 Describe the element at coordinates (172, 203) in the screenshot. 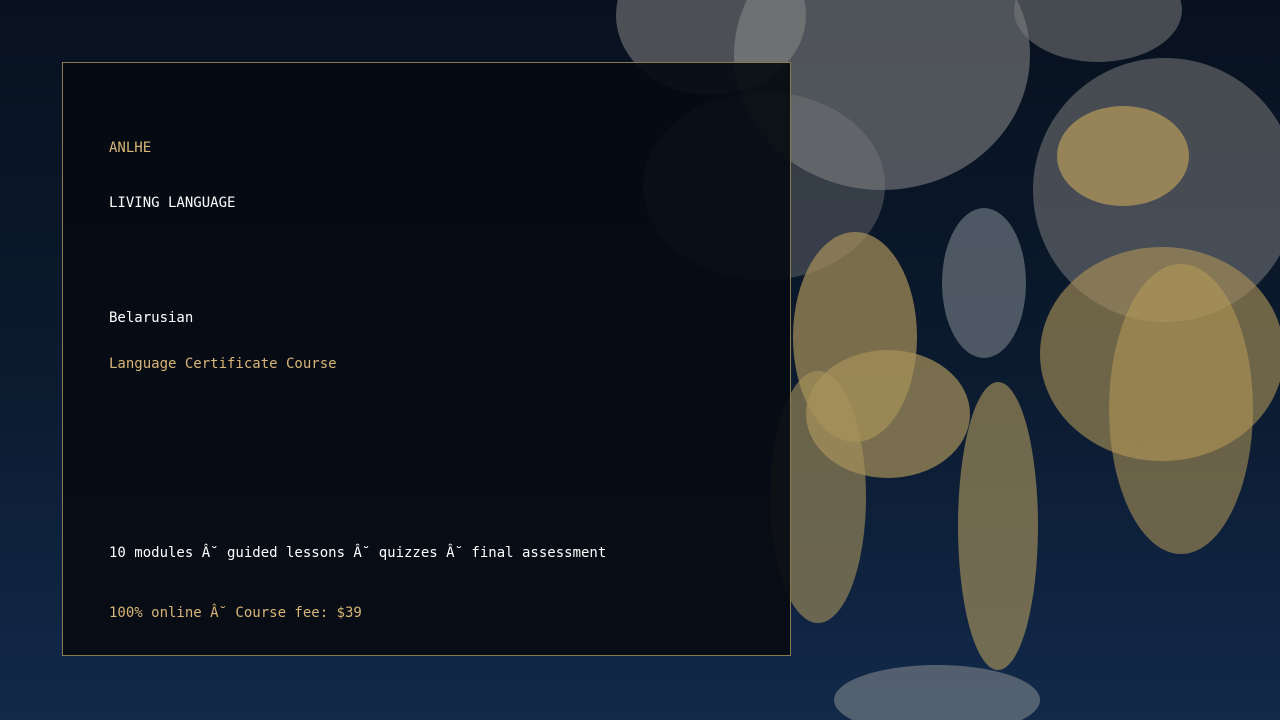

I see `tagline: LIVING LANGUAGE` at that location.